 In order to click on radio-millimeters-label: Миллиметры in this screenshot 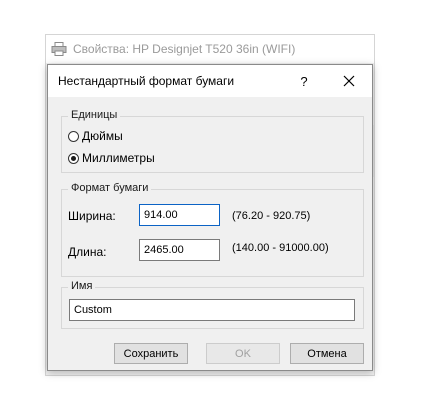, I will do `click(118, 158)`.